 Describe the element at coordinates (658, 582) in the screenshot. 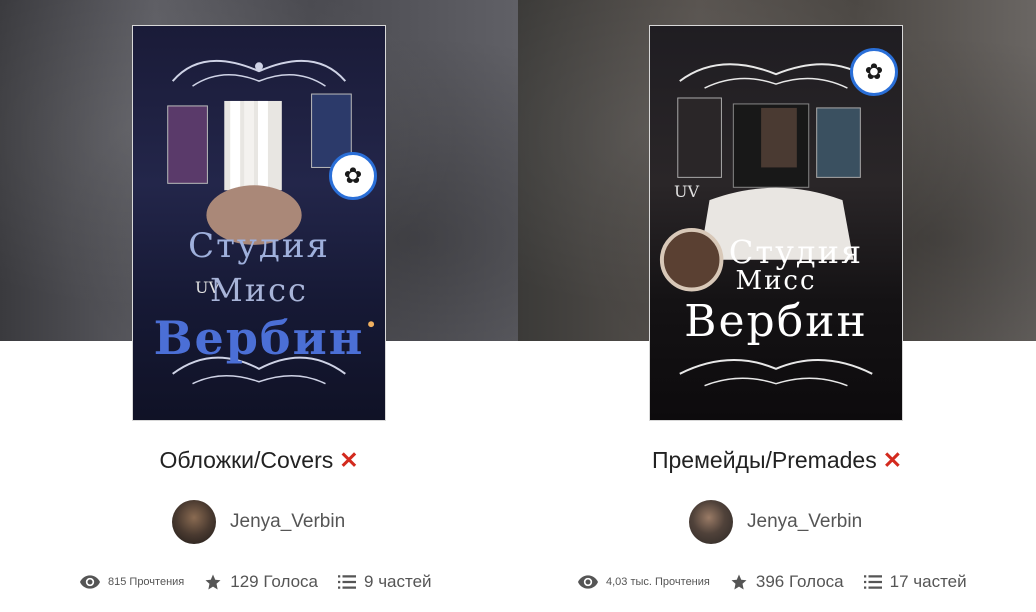

I see `reads-count: 4,03 тыс. Прочтения` at that location.